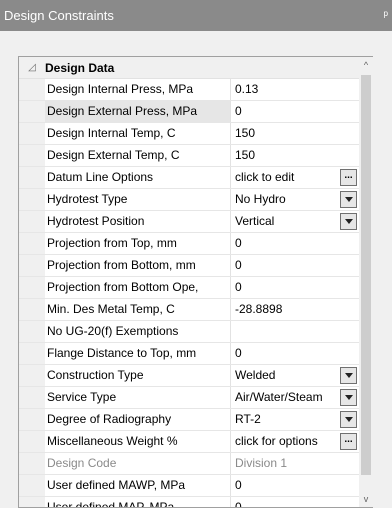 This screenshot has width=392, height=508. Describe the element at coordinates (138, 353) in the screenshot. I see `property-name: Flange Distance to Top, mm` at that location.